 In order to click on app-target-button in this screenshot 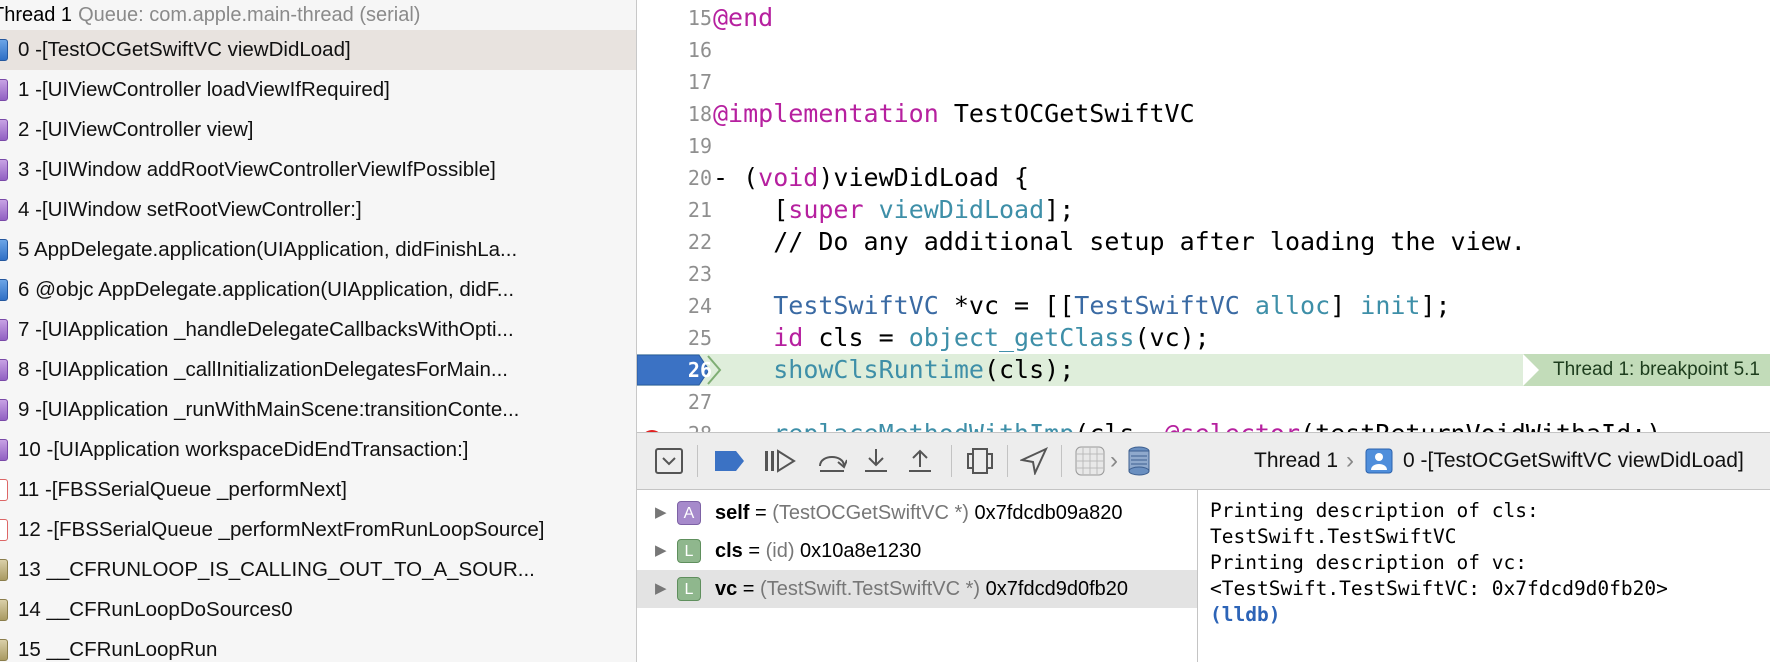, I will do `click(1090, 461)`.